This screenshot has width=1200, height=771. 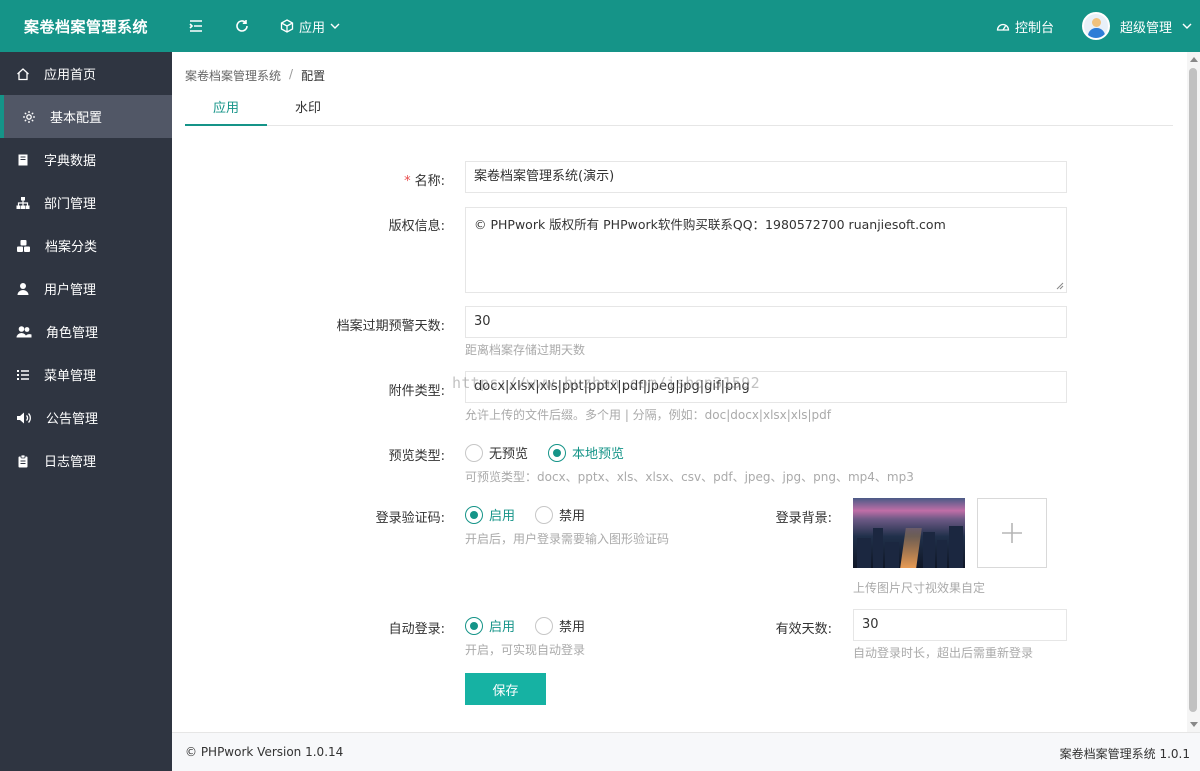 What do you see at coordinates (86, 159) in the screenshot?
I see `sidebar-item-dictionary: 字典数据` at bounding box center [86, 159].